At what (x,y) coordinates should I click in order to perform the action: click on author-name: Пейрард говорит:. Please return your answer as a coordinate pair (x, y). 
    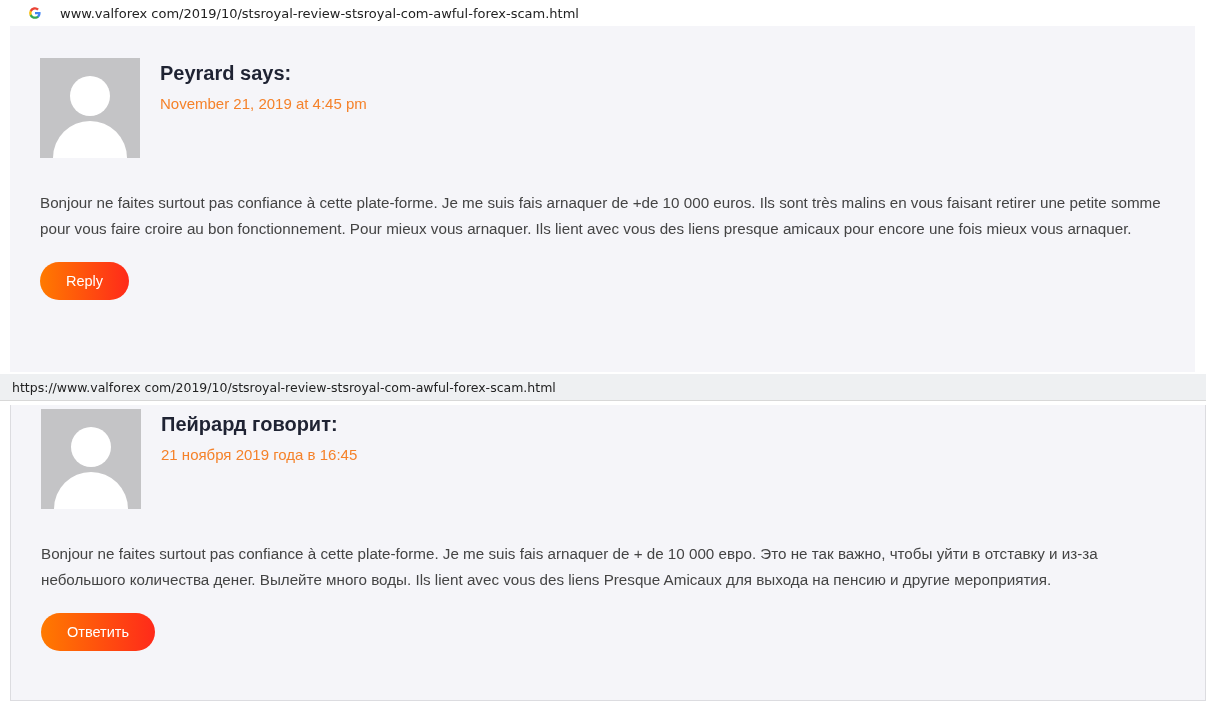
    Looking at the image, I should click on (250, 424).